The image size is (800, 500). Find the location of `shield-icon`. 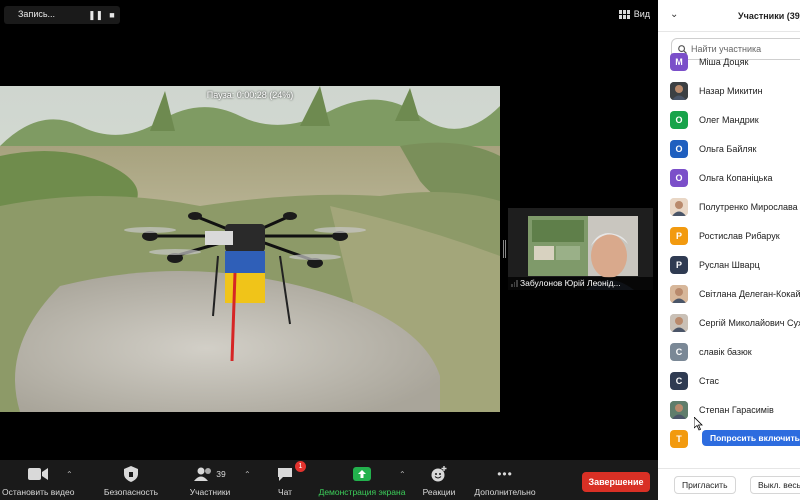

shield-icon is located at coordinates (131, 474).